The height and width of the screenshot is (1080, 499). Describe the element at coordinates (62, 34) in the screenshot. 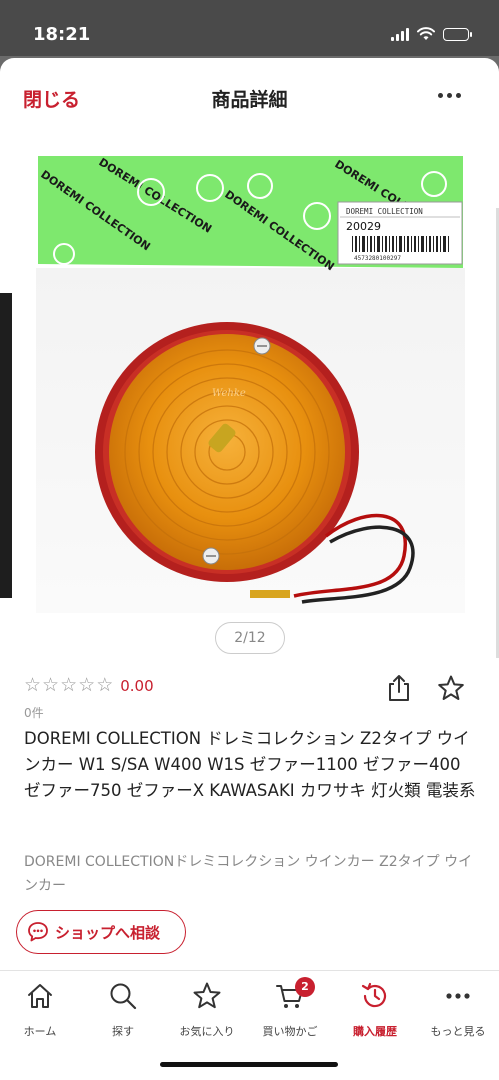

I see `status-time: 18:21` at that location.